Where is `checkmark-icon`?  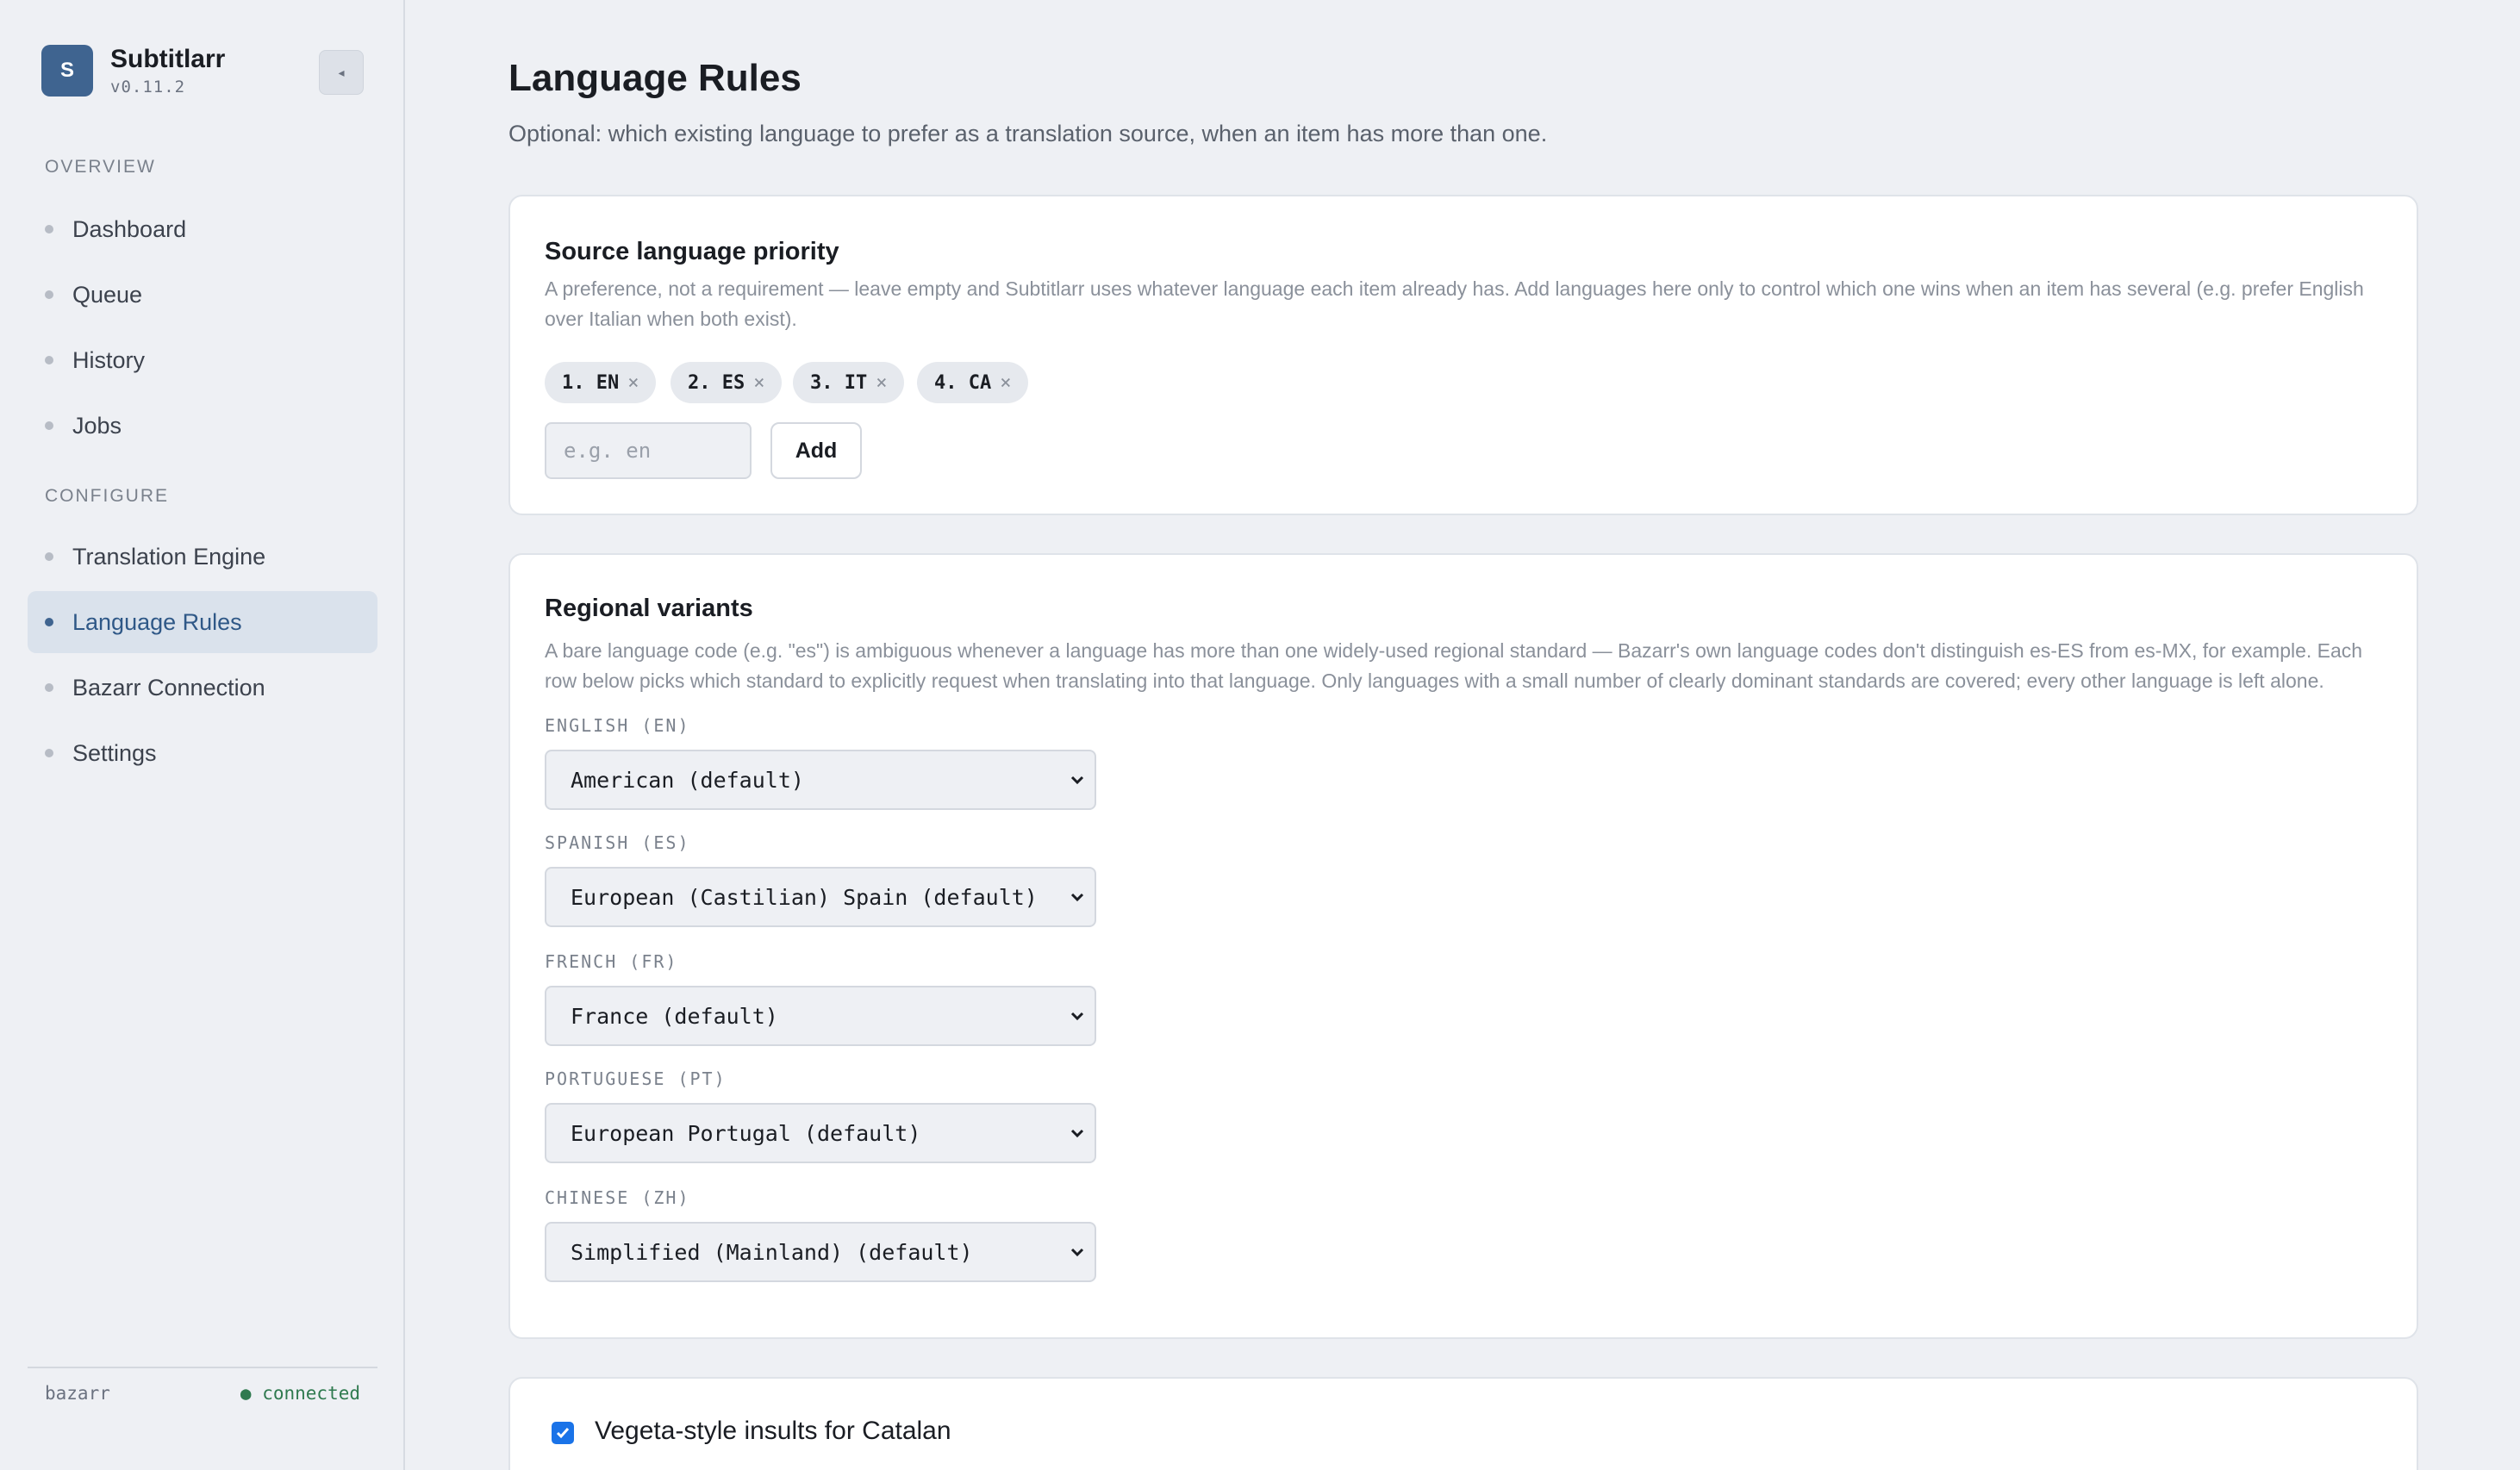
checkmark-icon is located at coordinates (563, 1433).